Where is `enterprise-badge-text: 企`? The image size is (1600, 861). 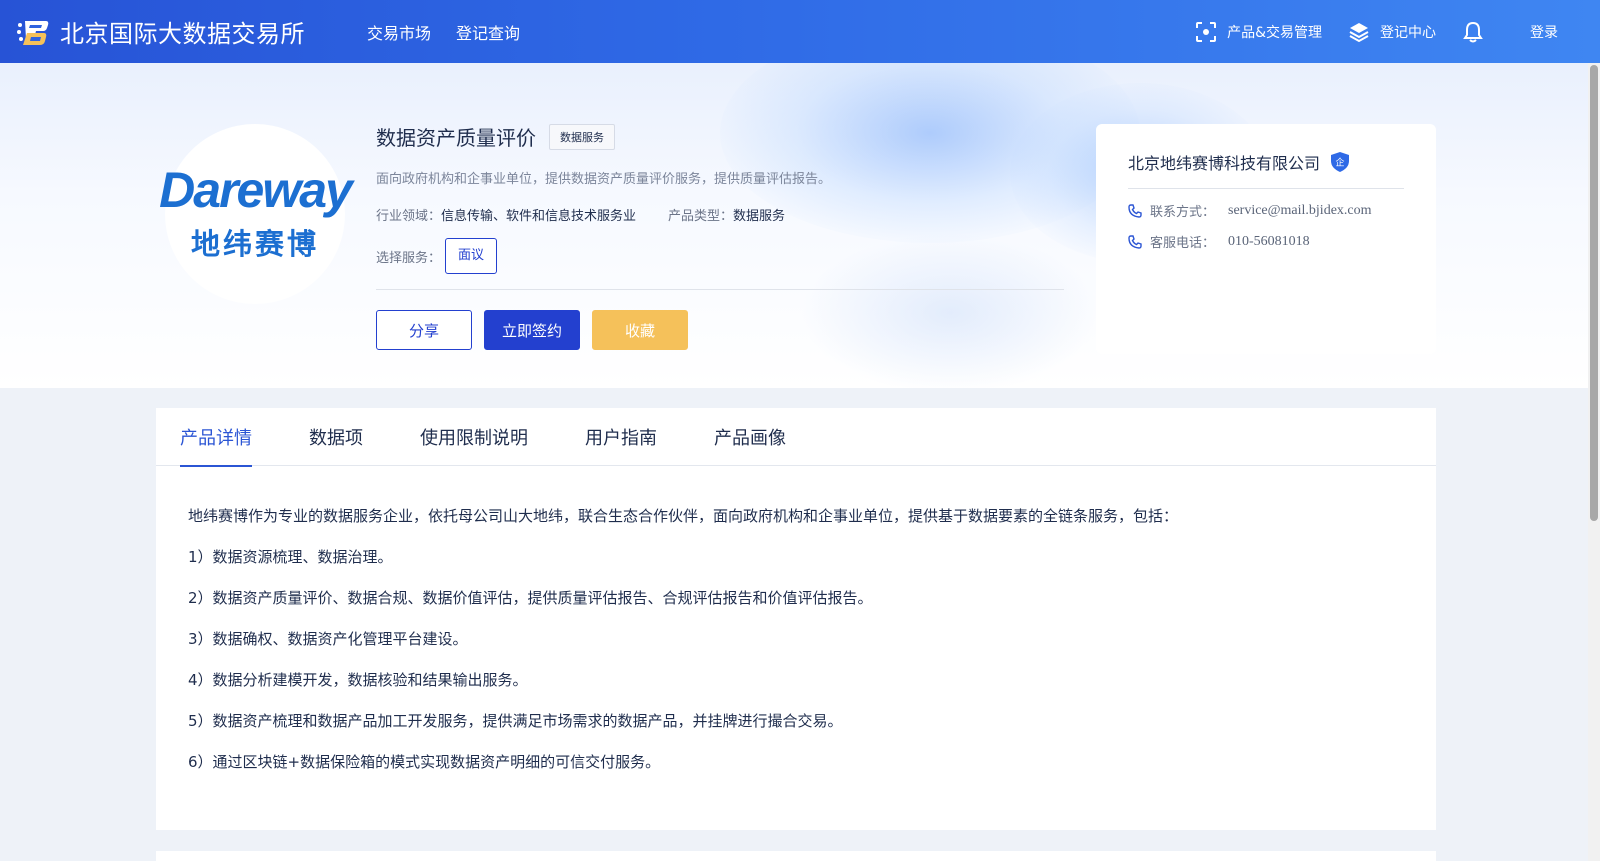
enterprise-badge-text: 企 is located at coordinates (1340, 163).